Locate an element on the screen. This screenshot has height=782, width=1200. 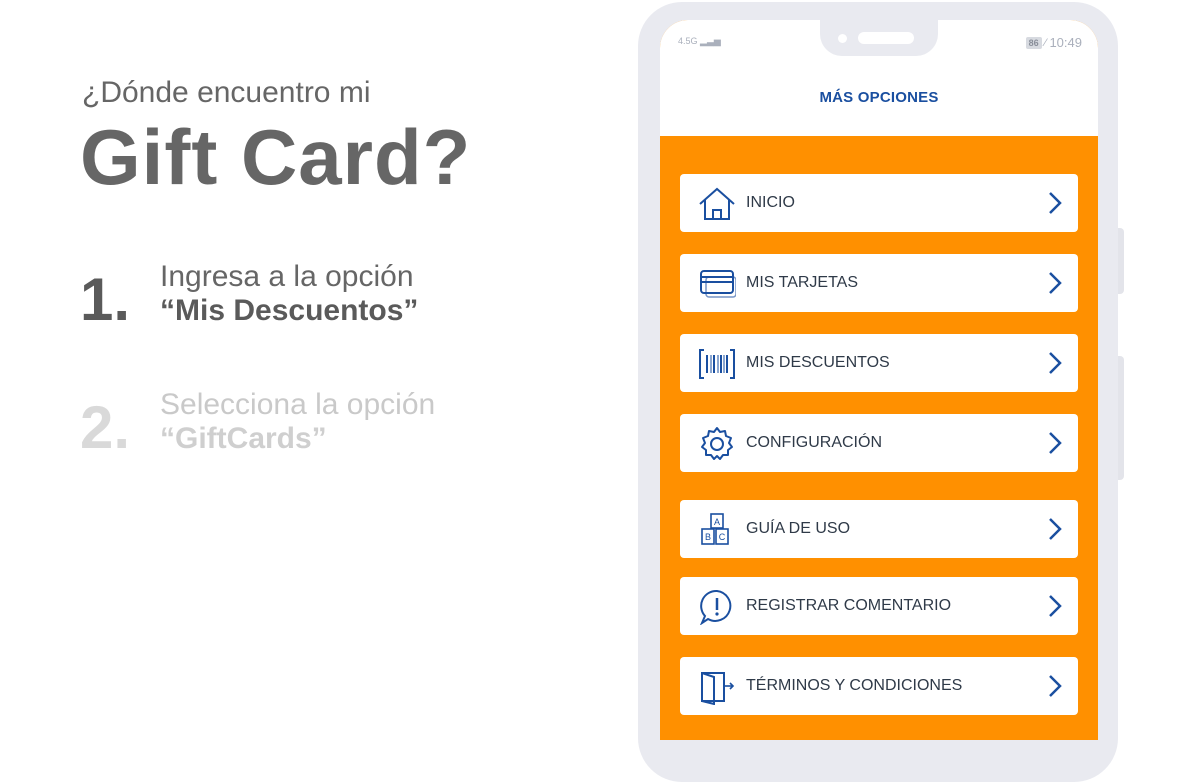
menu-item-label: INICIO is located at coordinates (770, 202).